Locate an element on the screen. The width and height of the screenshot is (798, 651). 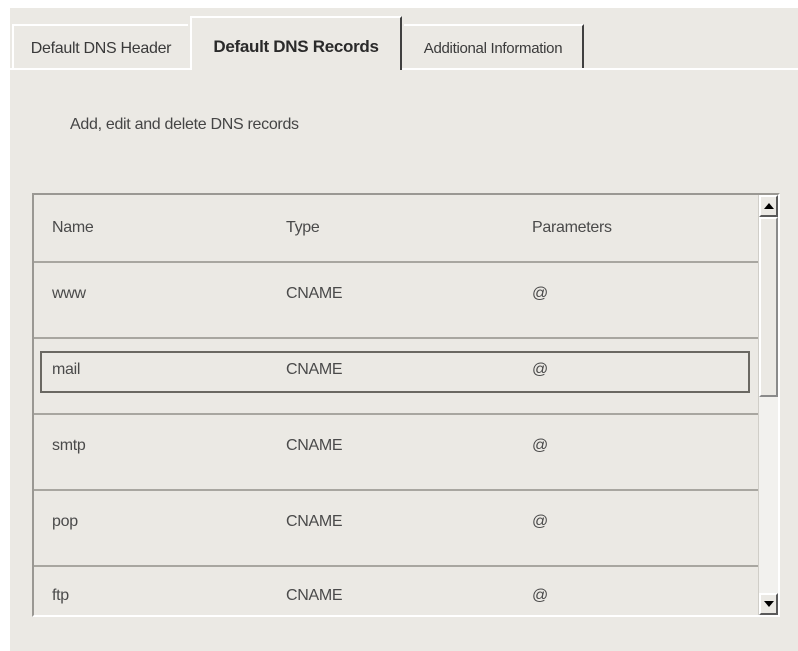
arrow-down-icon is located at coordinates (768, 604).